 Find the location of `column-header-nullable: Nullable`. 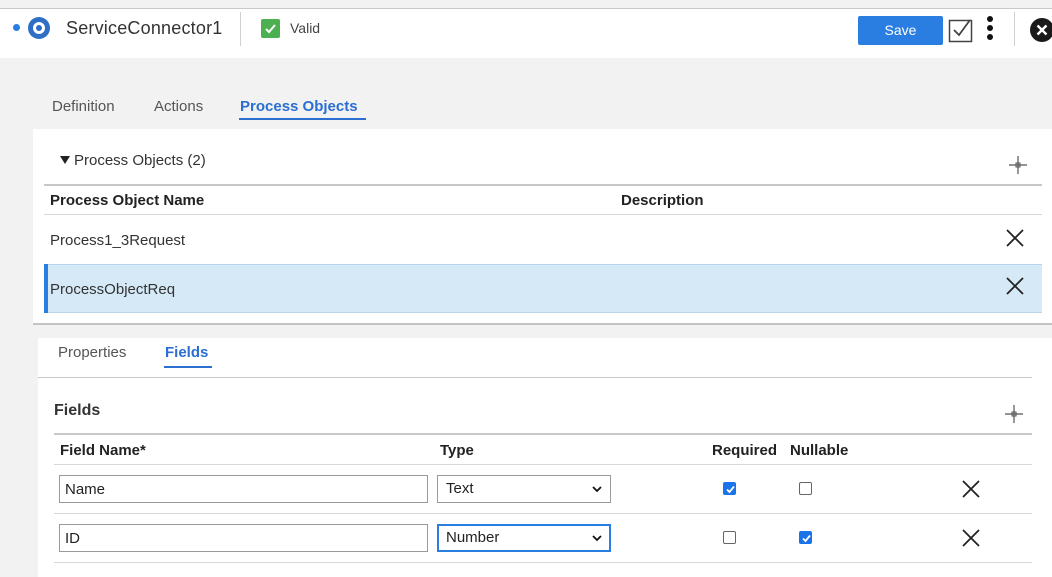

column-header-nullable: Nullable is located at coordinates (819, 450).